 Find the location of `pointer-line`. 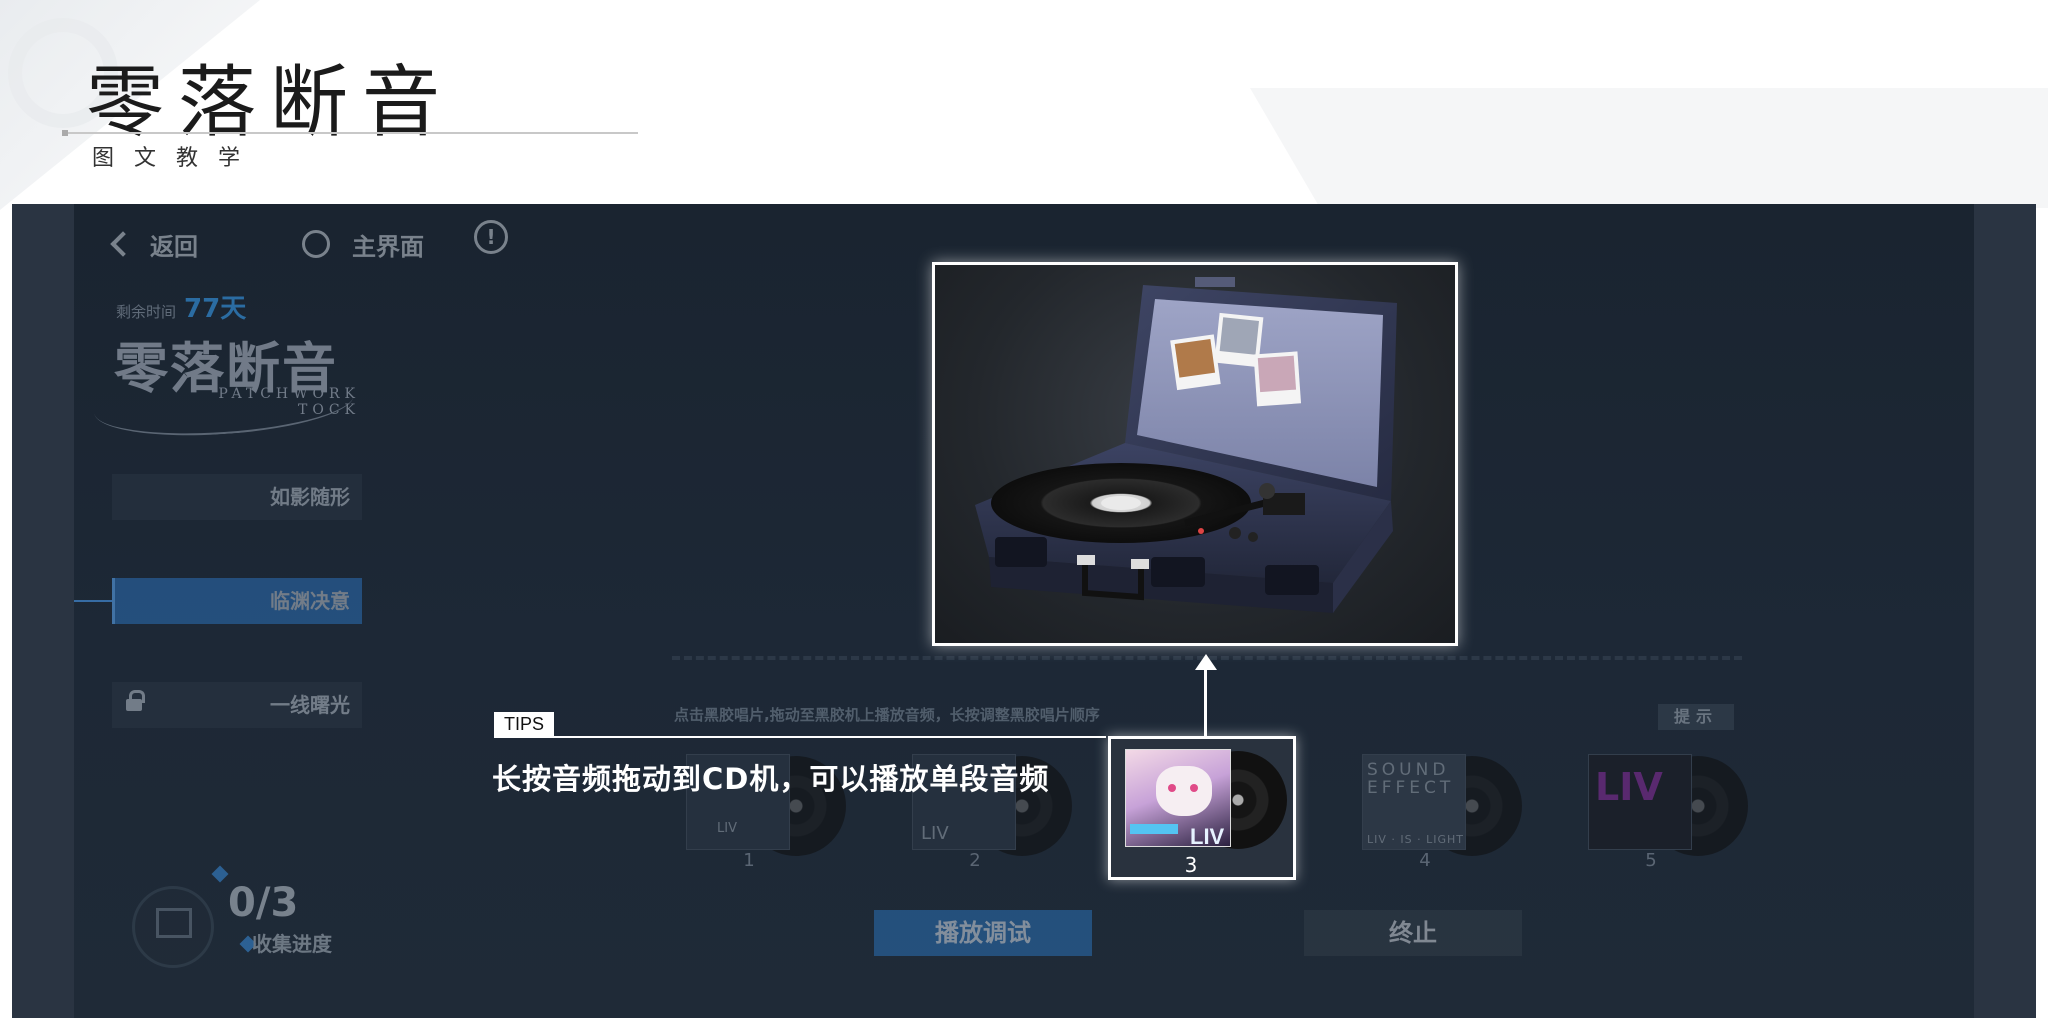

pointer-line is located at coordinates (1205, 703).